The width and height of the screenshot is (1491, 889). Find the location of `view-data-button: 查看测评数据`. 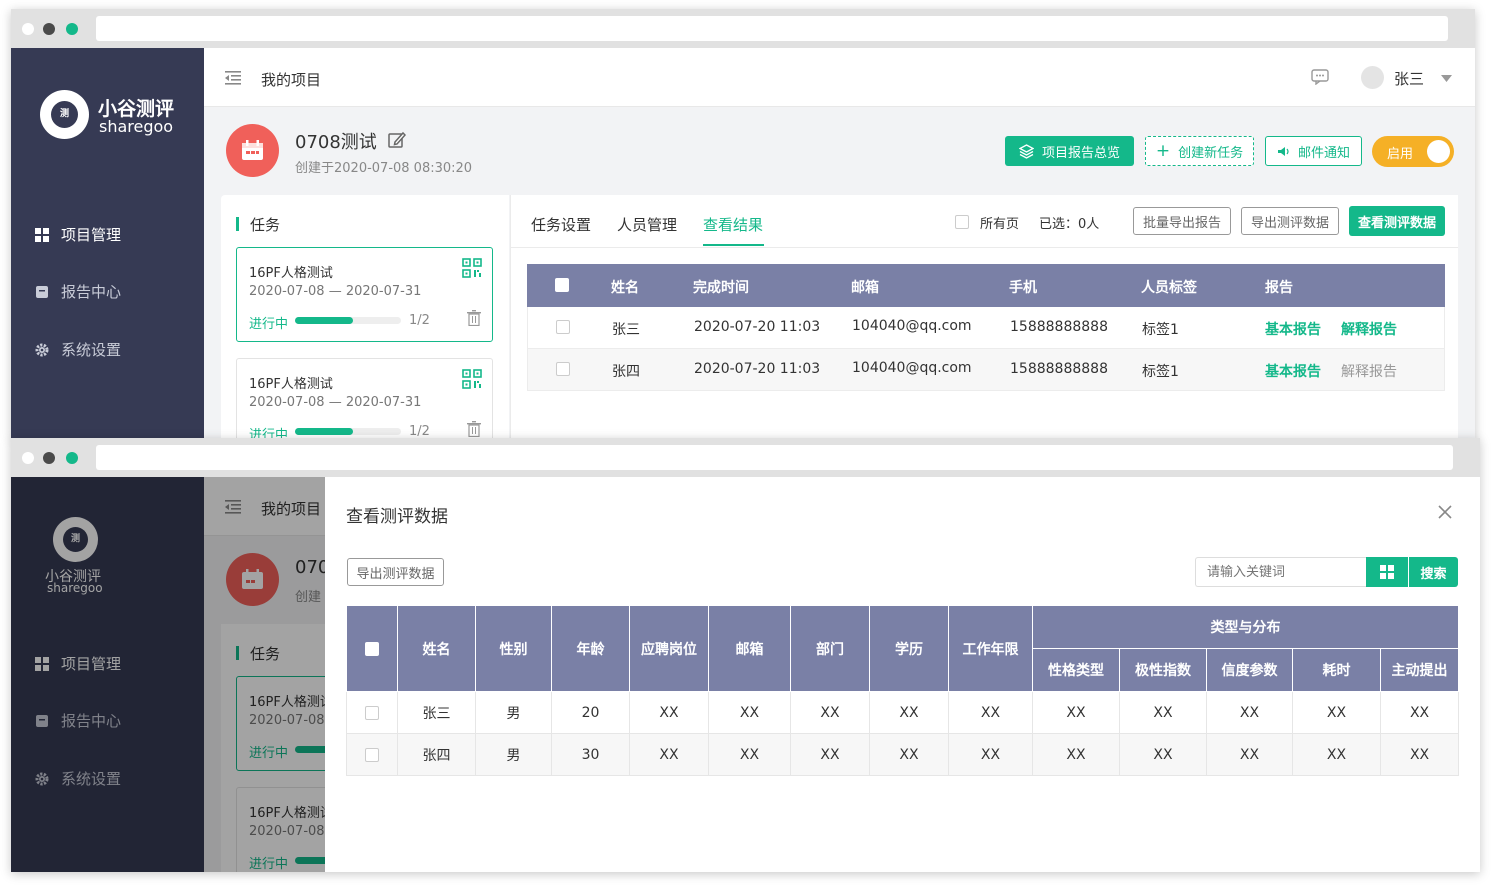

view-data-button: 查看测评数据 is located at coordinates (1397, 221).